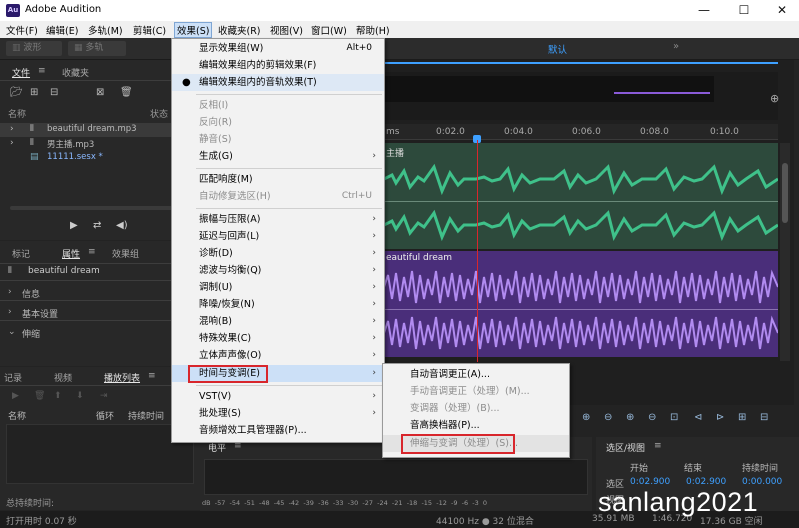  What do you see at coordinates (149, 30) in the screenshot?
I see `menu-clip: 剪辑(C)` at bounding box center [149, 30].